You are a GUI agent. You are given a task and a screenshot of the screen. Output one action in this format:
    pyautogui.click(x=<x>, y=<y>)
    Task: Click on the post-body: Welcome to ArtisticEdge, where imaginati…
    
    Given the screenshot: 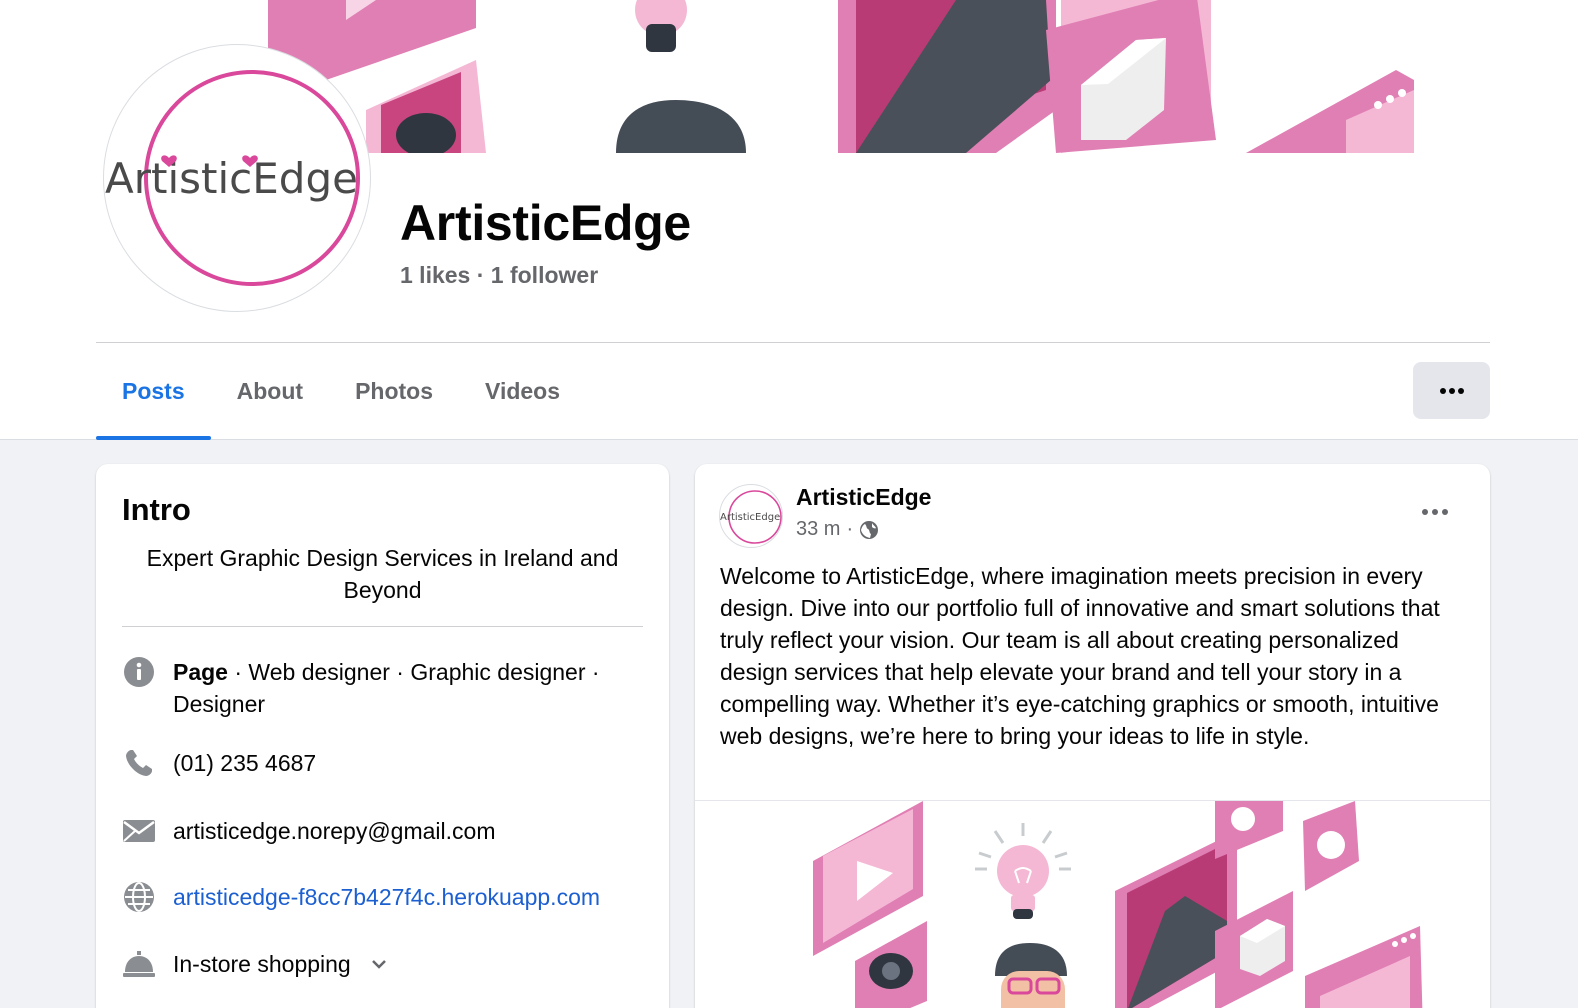 What is the action you would take?
    pyautogui.click(x=1080, y=656)
    